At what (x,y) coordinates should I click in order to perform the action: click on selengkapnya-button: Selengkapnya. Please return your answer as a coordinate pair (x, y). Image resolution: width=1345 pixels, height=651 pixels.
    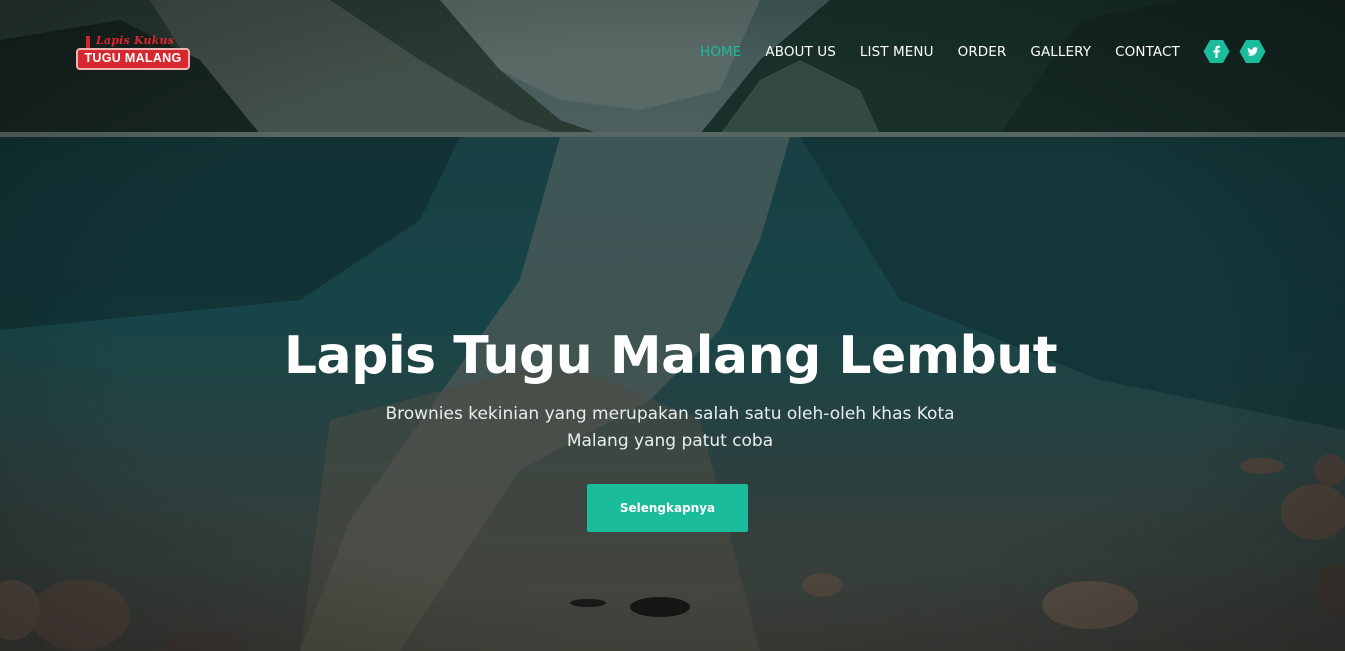
    Looking at the image, I should click on (667, 508).